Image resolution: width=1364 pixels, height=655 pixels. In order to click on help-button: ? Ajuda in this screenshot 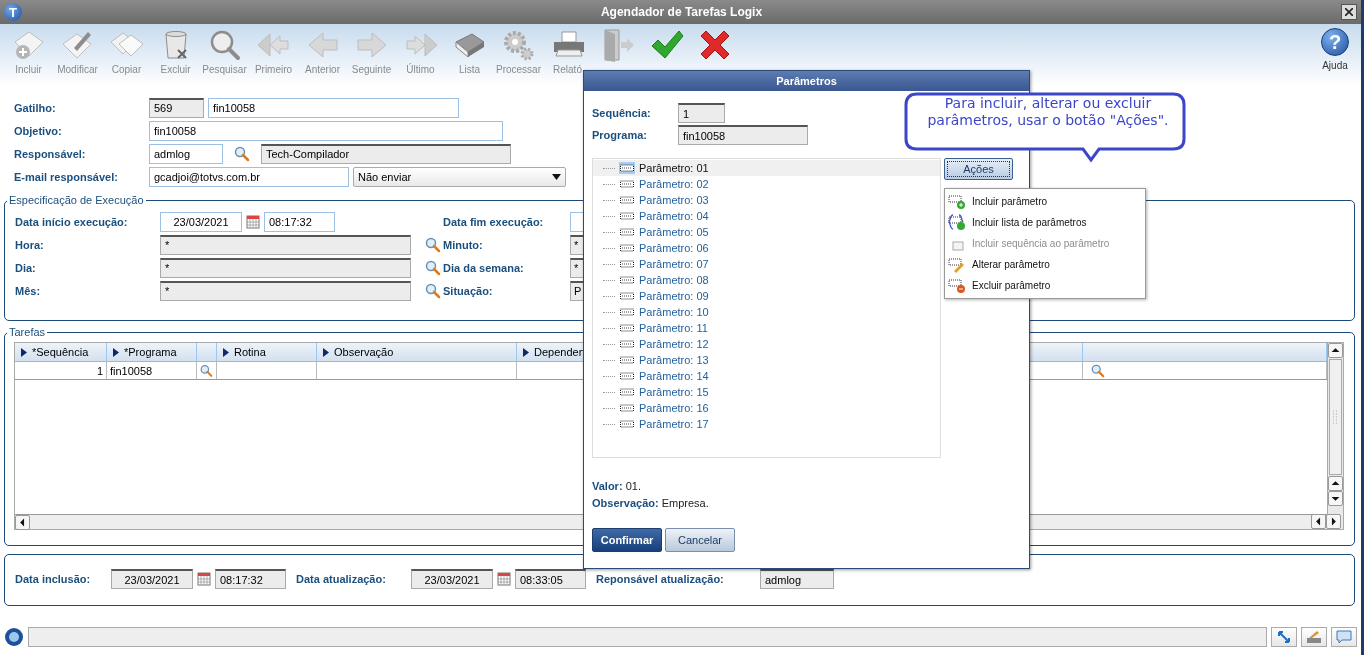, I will do `click(1335, 49)`.